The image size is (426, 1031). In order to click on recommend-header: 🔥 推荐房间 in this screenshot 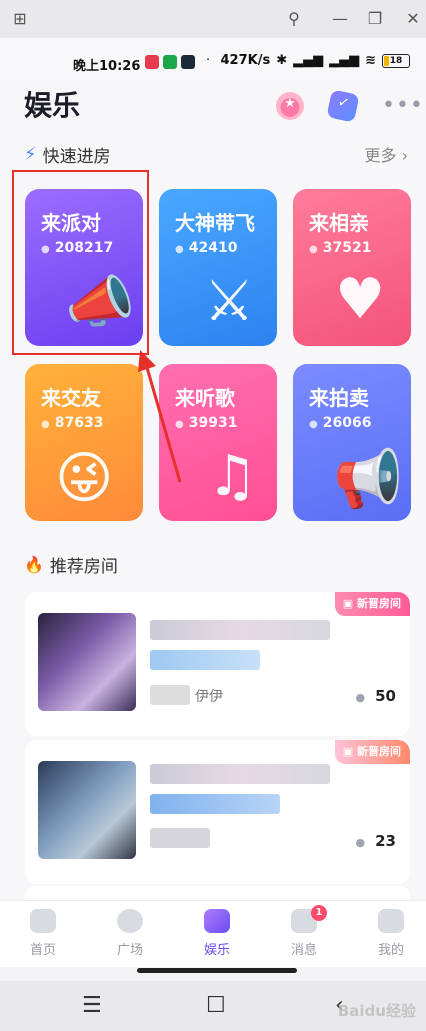, I will do `click(71, 564)`.